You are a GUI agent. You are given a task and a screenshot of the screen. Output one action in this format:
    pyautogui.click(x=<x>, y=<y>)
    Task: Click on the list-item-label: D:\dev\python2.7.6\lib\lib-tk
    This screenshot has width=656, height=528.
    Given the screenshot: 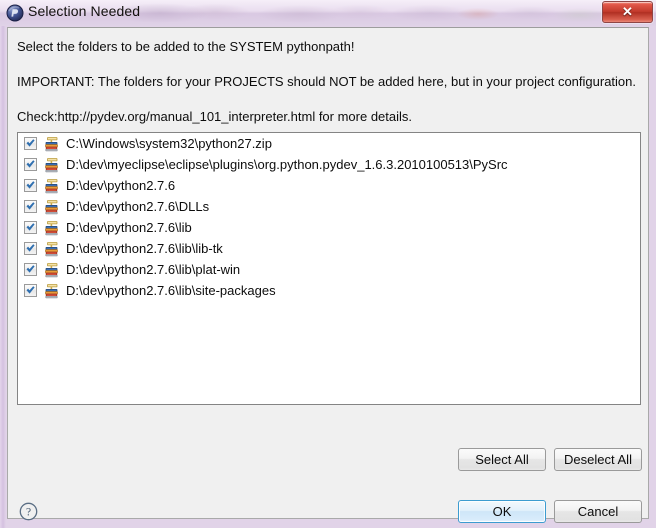 What is the action you would take?
    pyautogui.click(x=144, y=248)
    